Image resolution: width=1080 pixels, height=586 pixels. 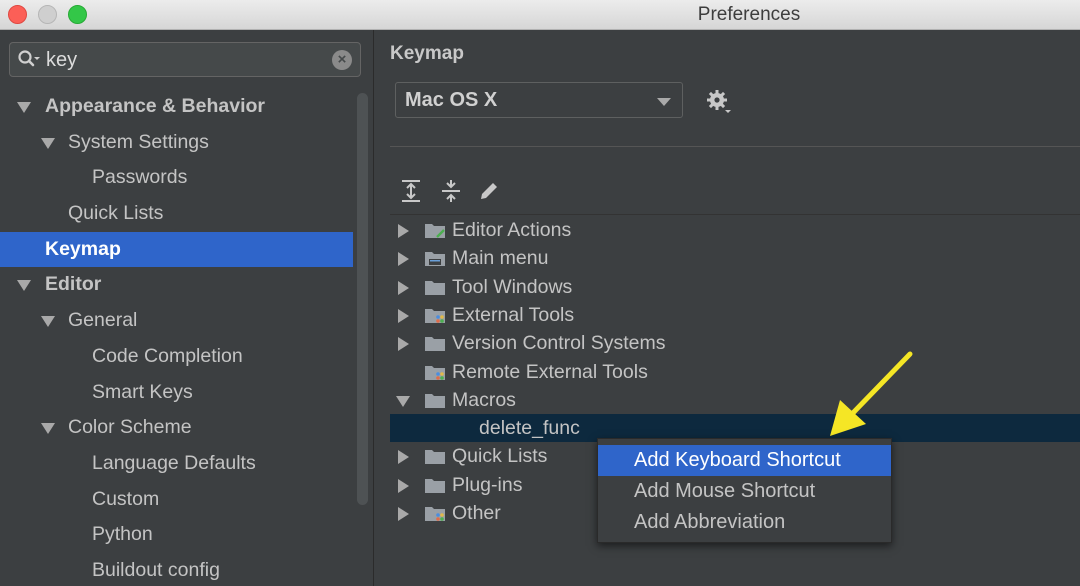 I want to click on keymap-dropdown-value: Mac OS X, so click(x=451, y=100).